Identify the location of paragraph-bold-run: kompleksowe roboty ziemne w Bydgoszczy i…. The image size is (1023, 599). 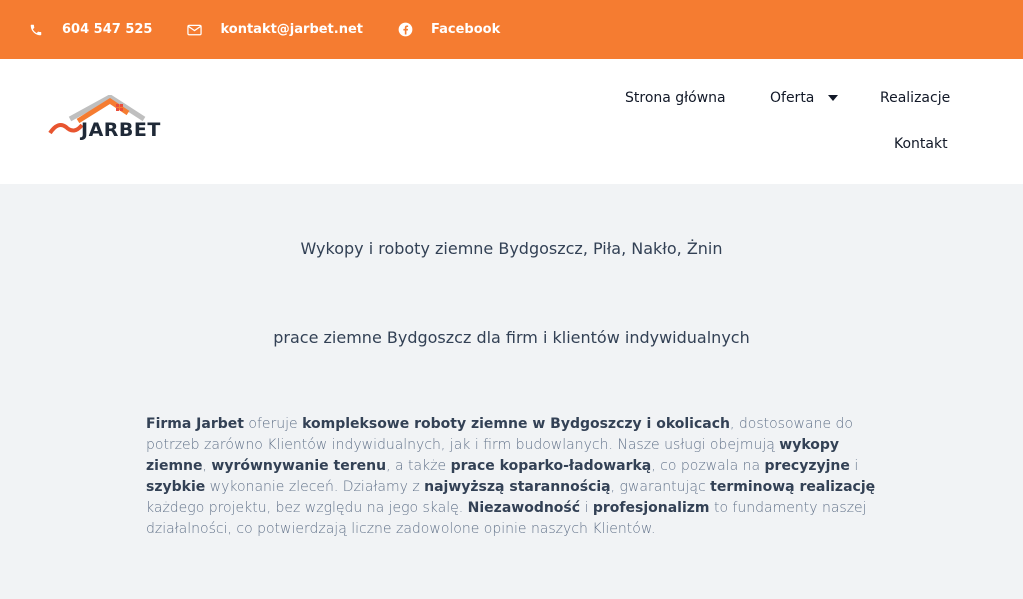
(516, 424).